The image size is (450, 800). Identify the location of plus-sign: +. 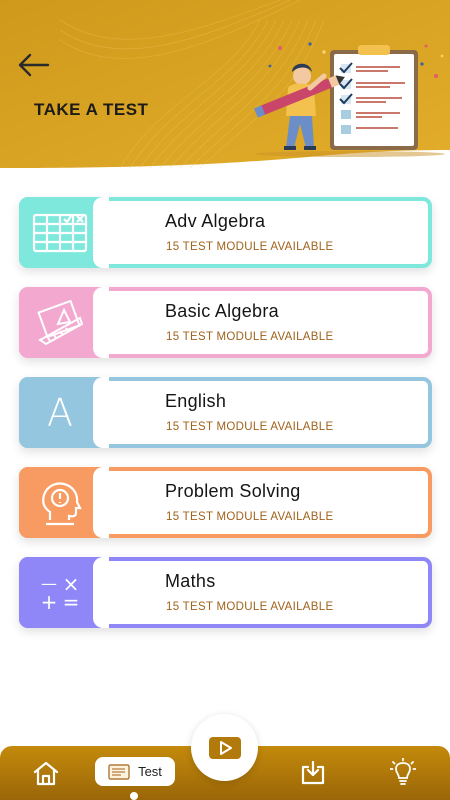
(49, 601).